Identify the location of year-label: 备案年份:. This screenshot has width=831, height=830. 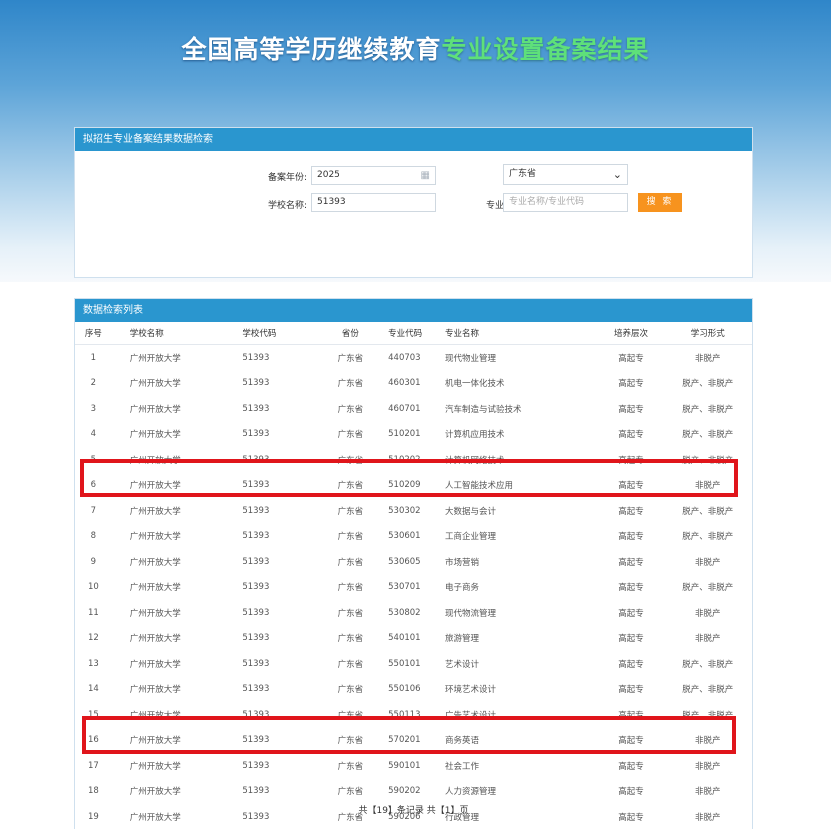
(287, 178).